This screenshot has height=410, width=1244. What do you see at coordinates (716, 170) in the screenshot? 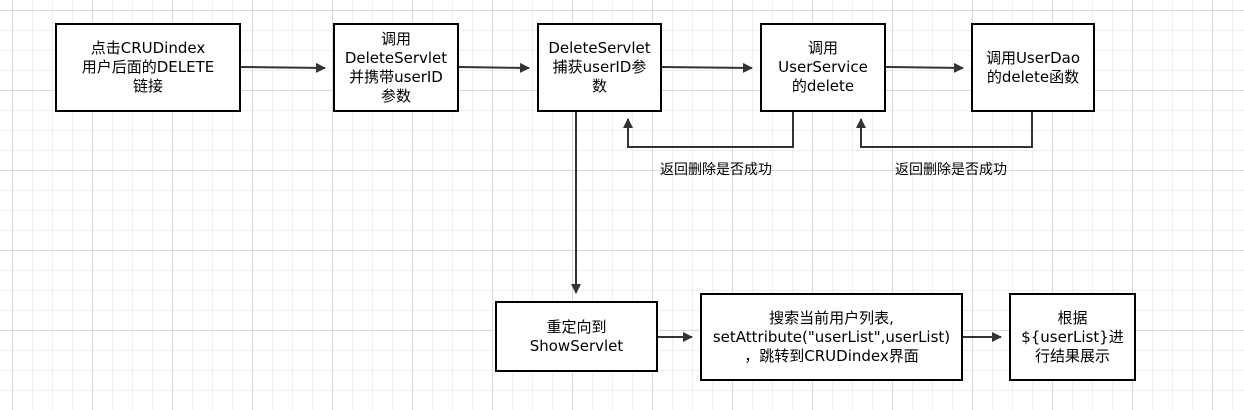
I see `label-return-service: 返回删除是否成功` at bounding box center [716, 170].